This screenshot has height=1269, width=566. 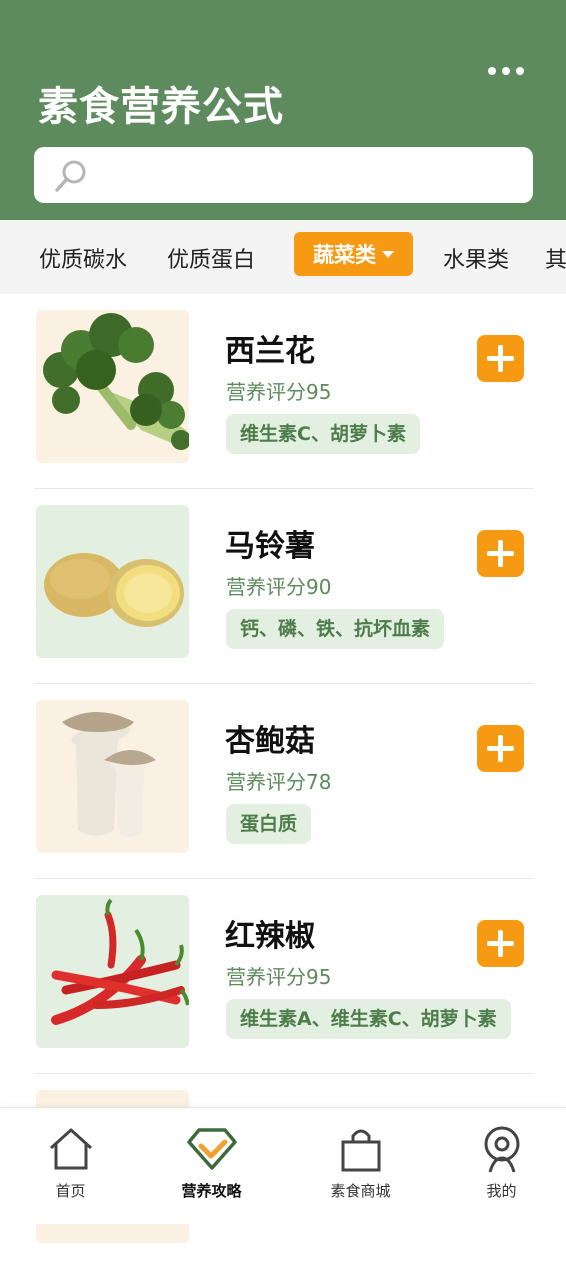 What do you see at coordinates (279, 587) in the screenshot?
I see `item-score: 营养评分90` at bounding box center [279, 587].